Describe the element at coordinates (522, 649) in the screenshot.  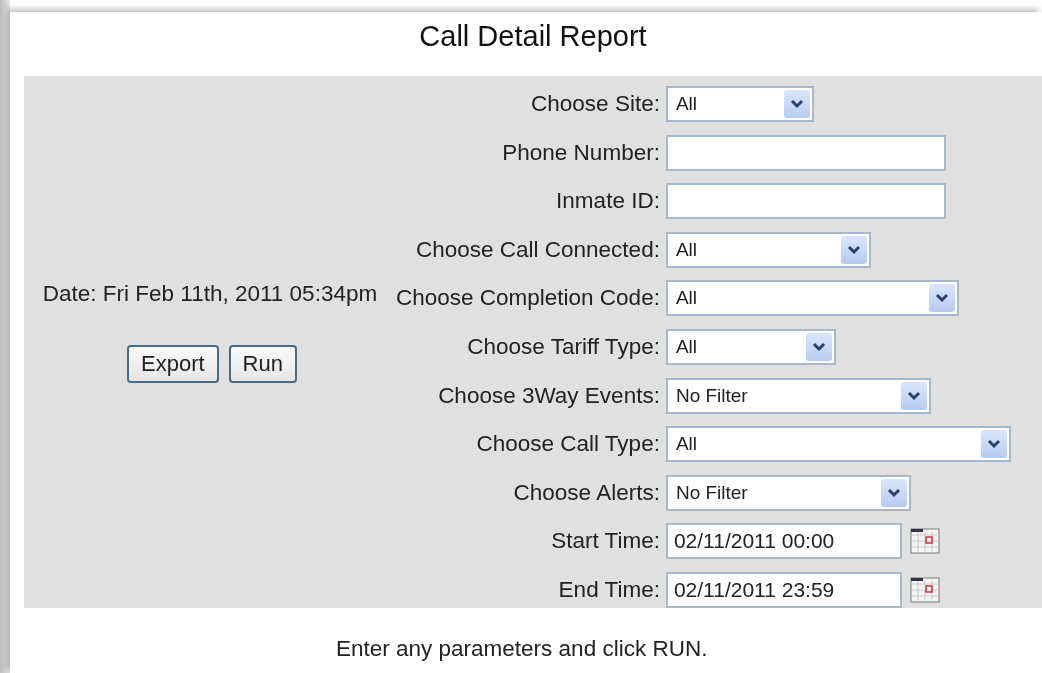
I see `instruction-text: Enter any parameters and click RUN.` at that location.